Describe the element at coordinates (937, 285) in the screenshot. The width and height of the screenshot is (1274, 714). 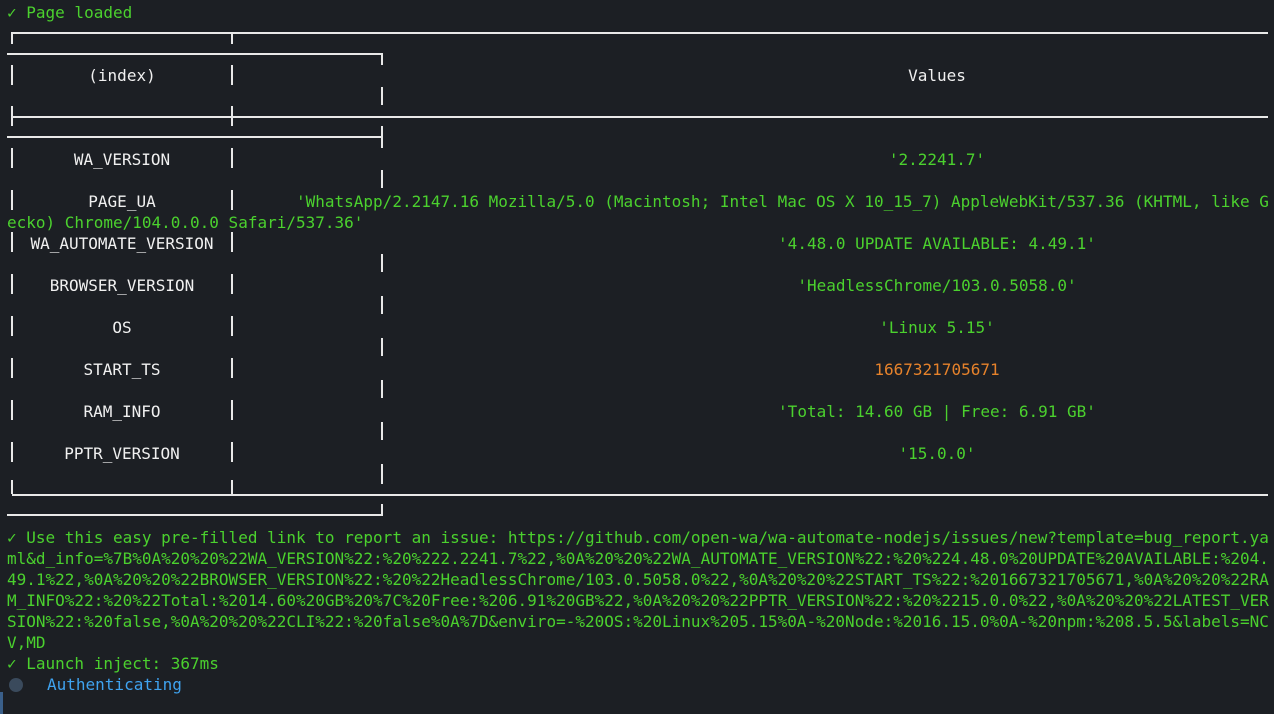
I see `table-row-value: 'HeadlessChrome/103.0.5058.0'` at that location.